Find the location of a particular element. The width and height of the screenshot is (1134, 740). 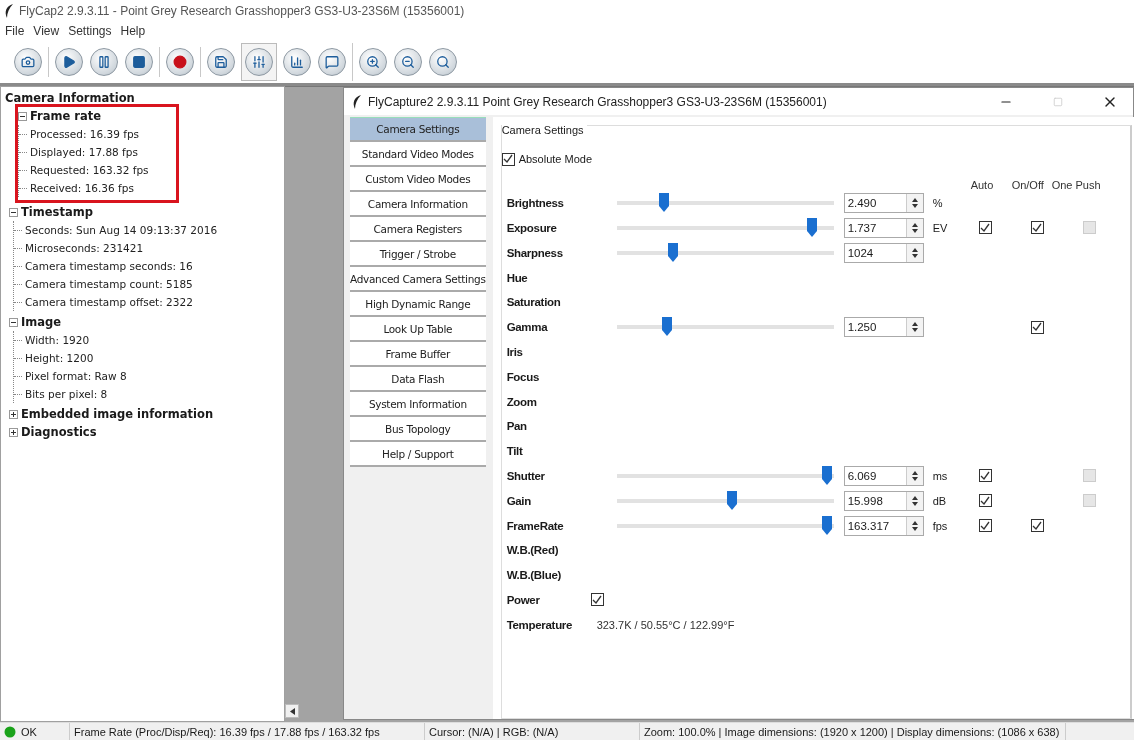

menu-item: View is located at coordinates (46, 31).